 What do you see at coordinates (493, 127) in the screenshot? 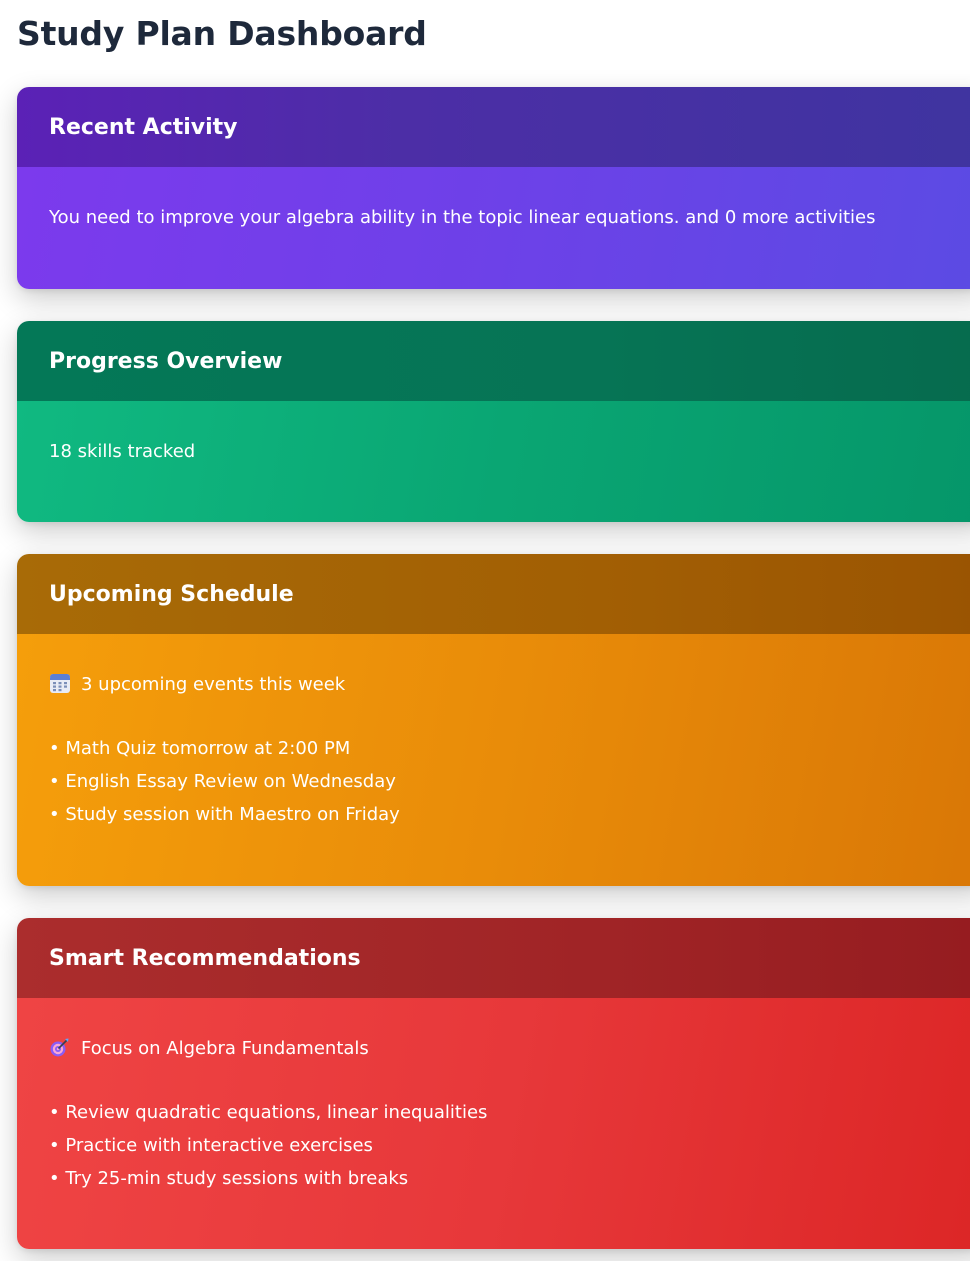
I see `recent-activity-header: Recent Activity` at bounding box center [493, 127].